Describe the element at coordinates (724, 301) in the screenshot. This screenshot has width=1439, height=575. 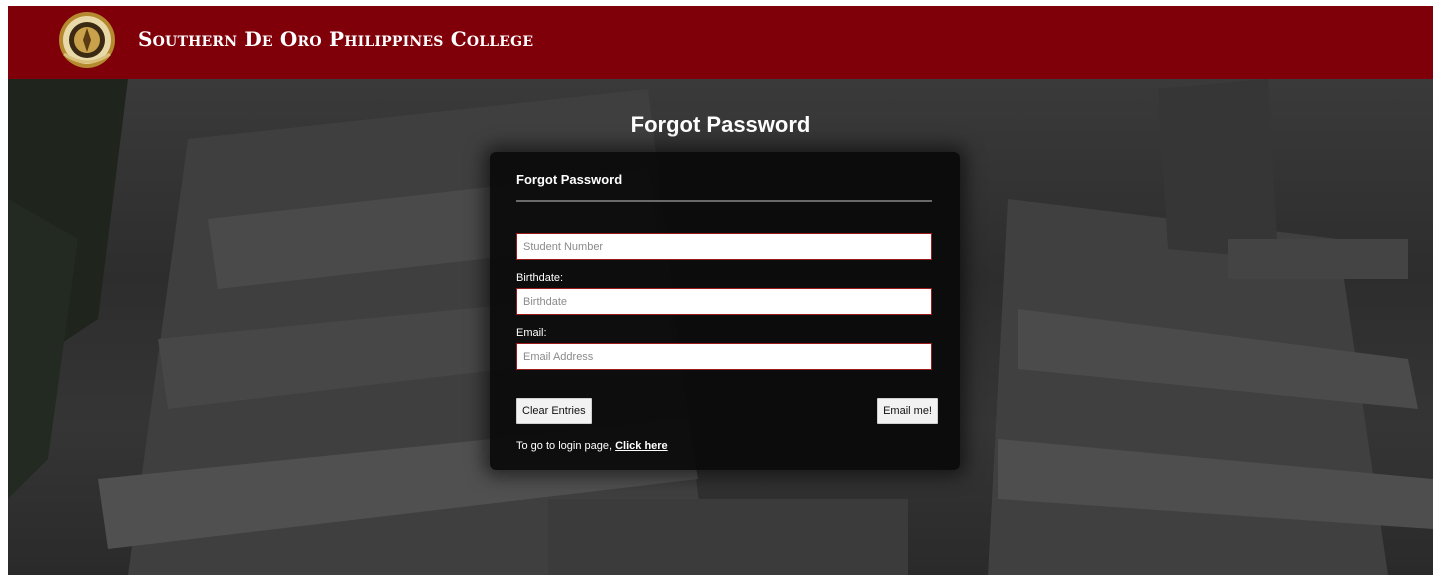
I see `birthdate-input` at that location.